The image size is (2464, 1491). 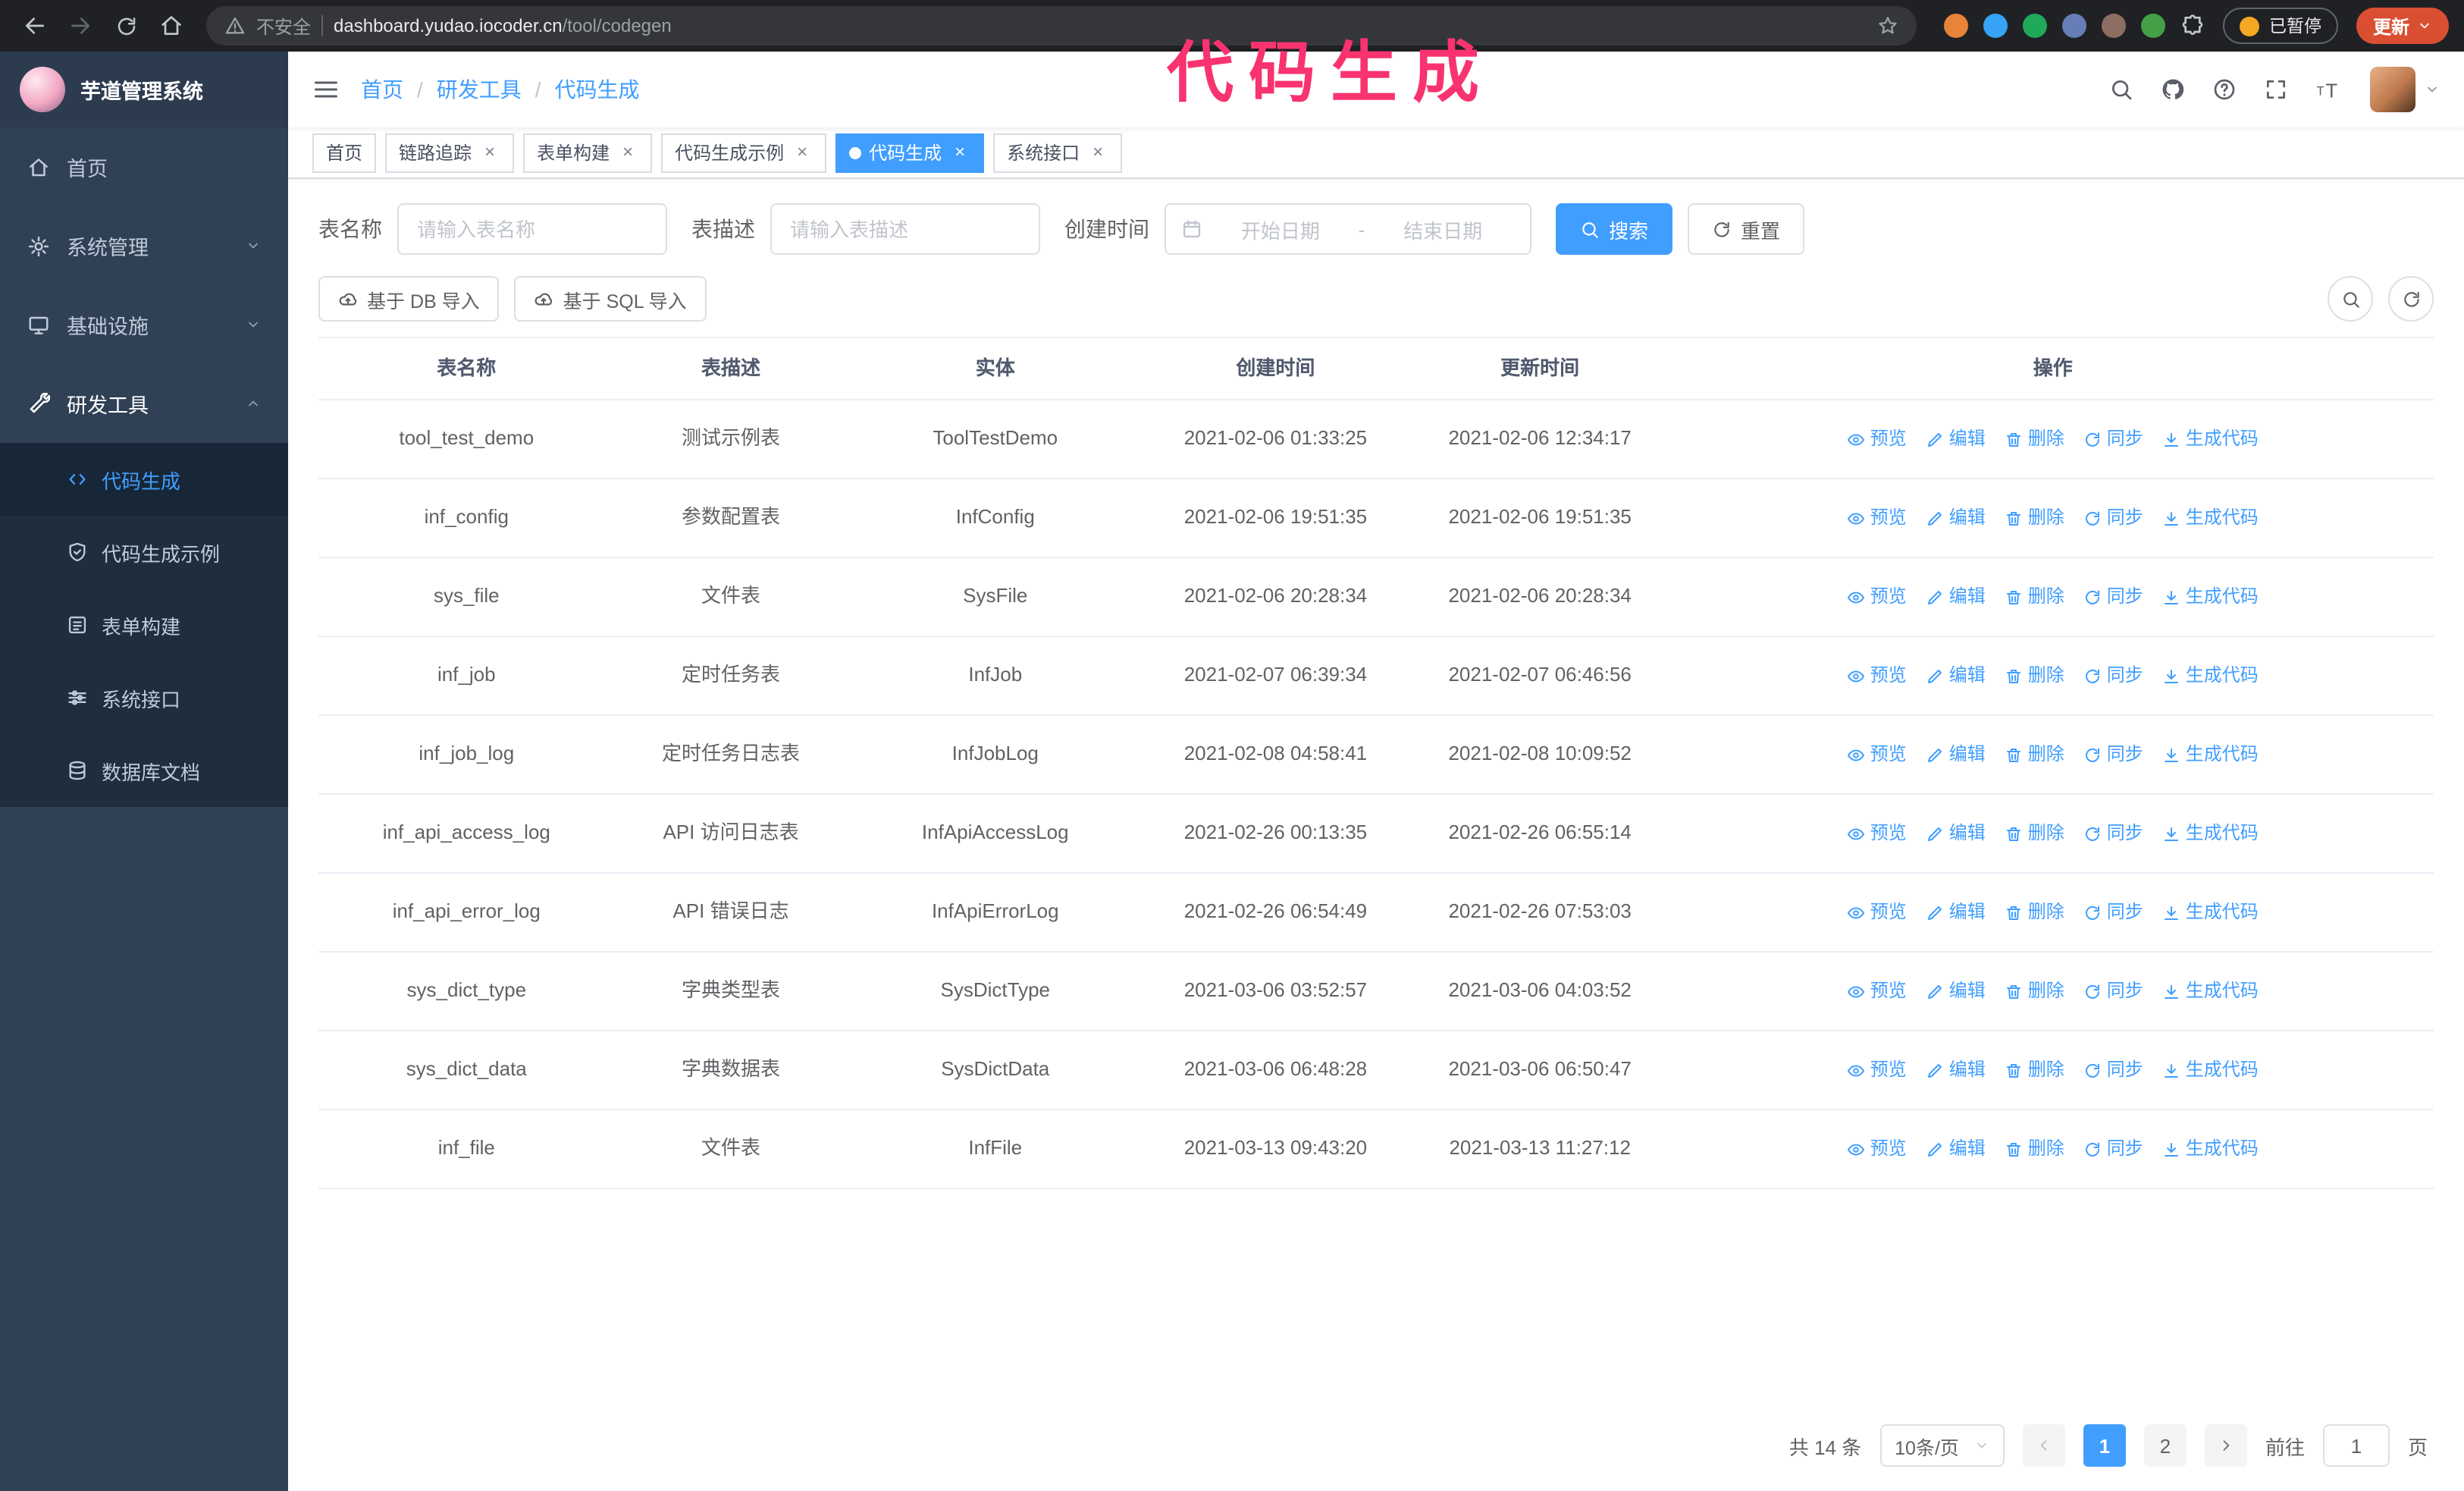 What do you see at coordinates (2405, 89) in the screenshot?
I see `user-menu` at bounding box center [2405, 89].